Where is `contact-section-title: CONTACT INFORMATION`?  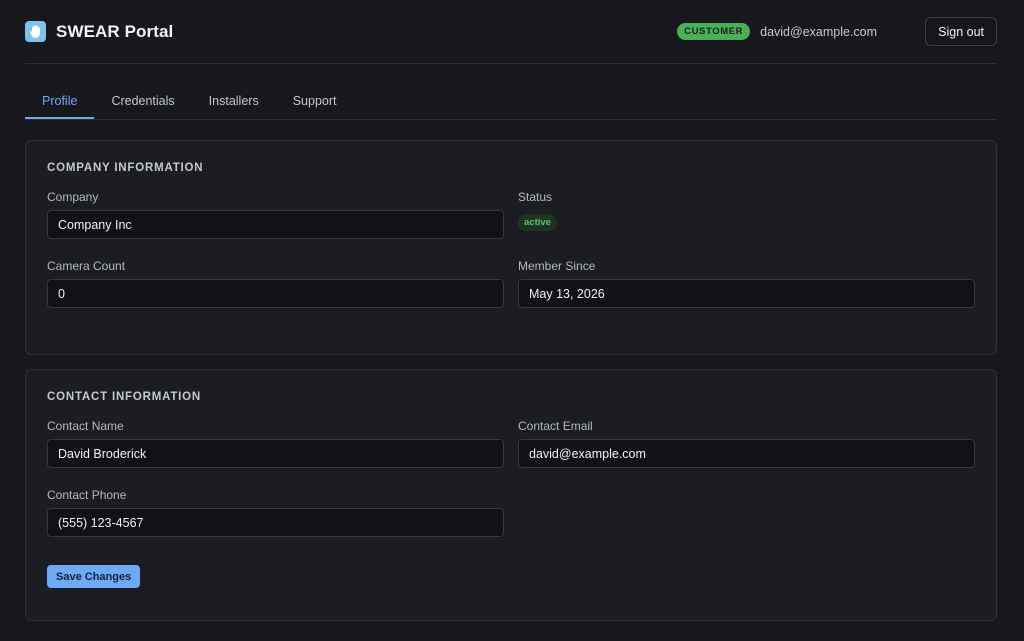
contact-section-title: CONTACT INFORMATION is located at coordinates (124, 397).